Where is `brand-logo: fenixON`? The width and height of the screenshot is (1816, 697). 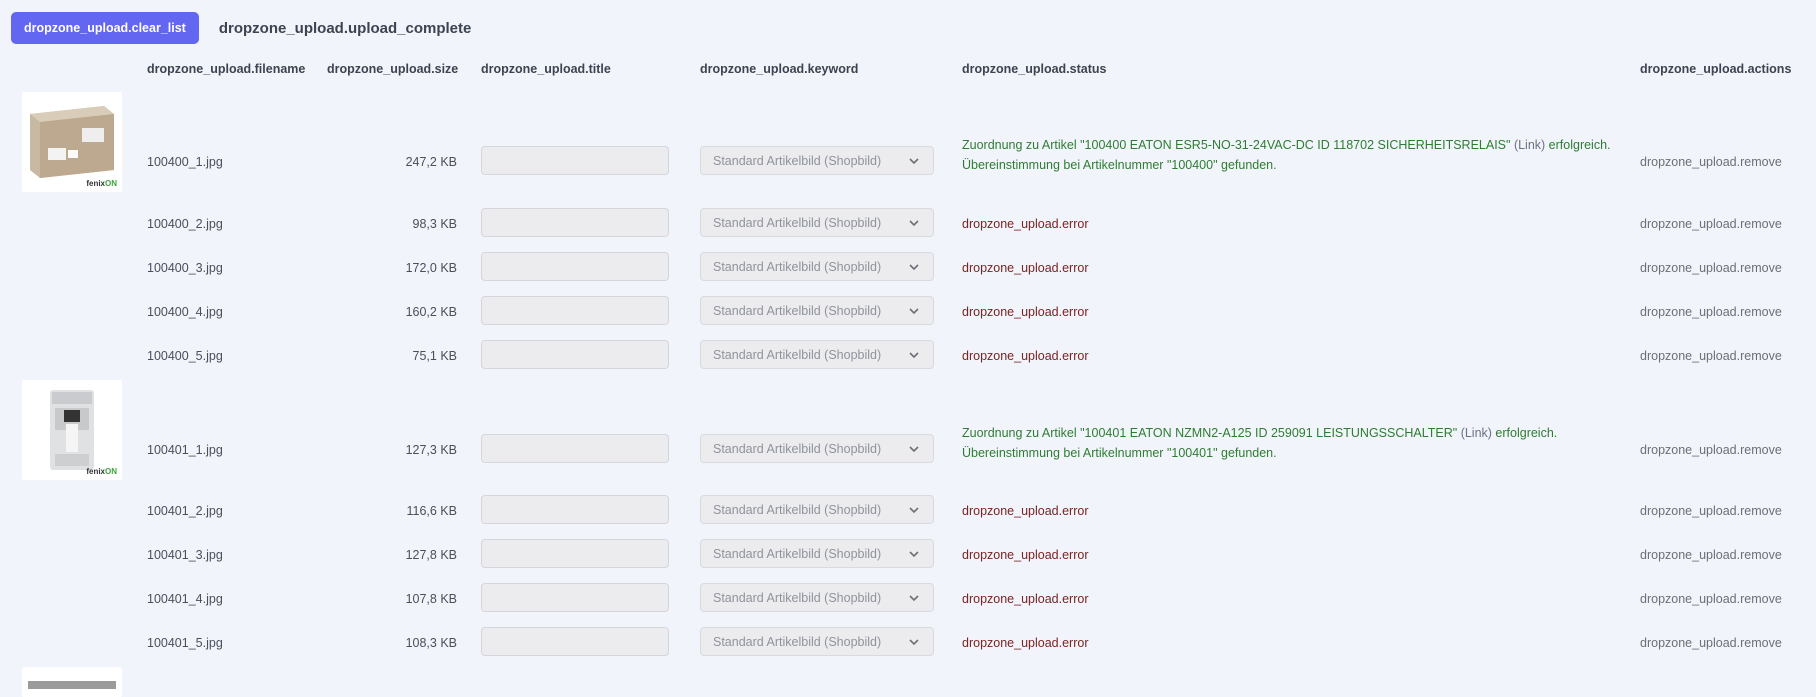
brand-logo: fenixON is located at coordinates (101, 183).